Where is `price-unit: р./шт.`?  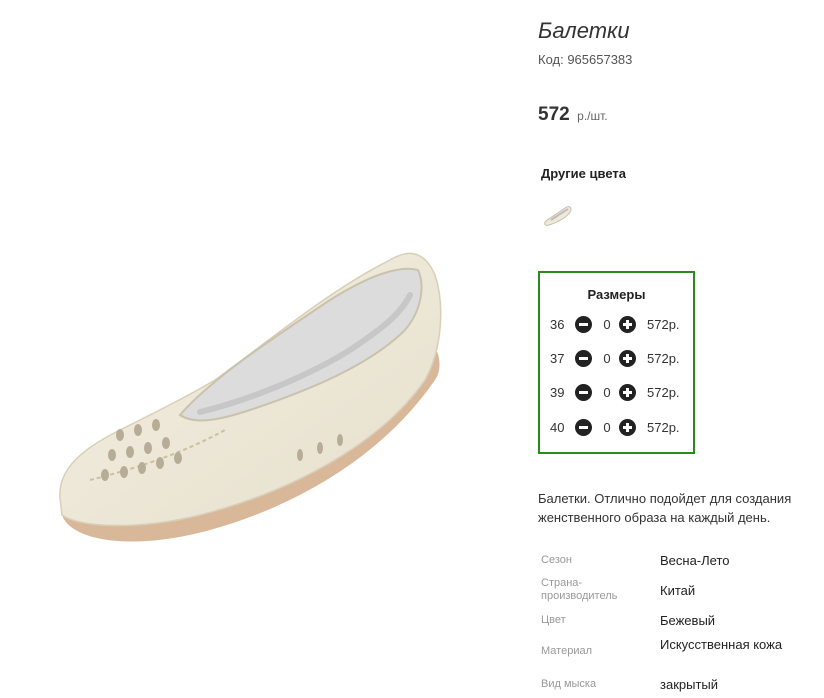
price-unit: р./шт. is located at coordinates (592, 116).